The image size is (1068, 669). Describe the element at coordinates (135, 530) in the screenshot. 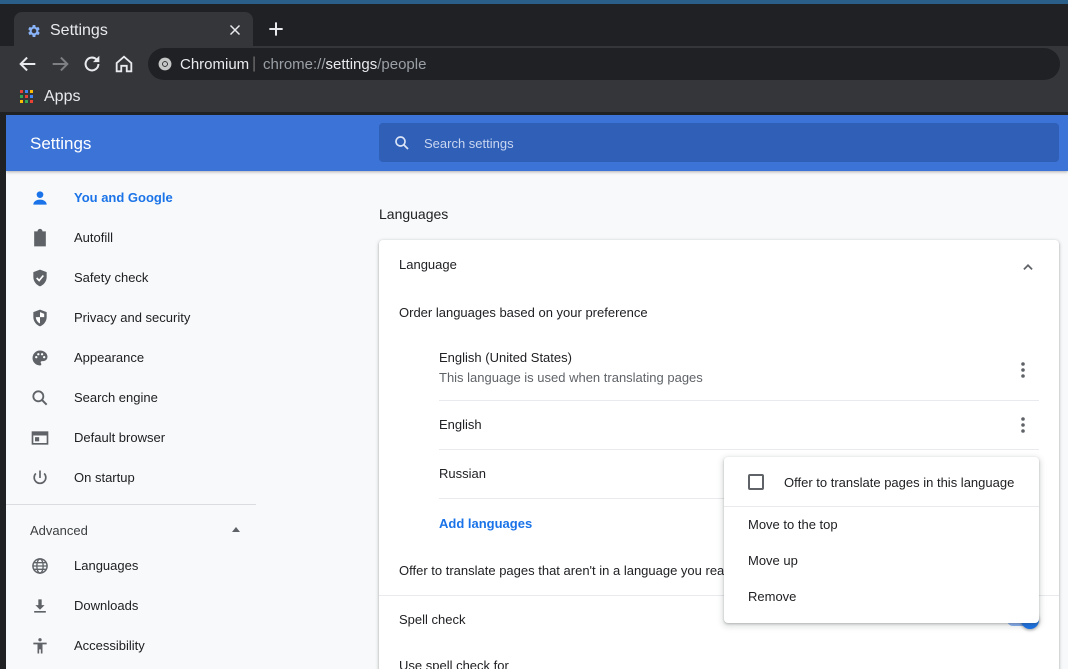

I see `advanced-toggle: Advanced` at that location.